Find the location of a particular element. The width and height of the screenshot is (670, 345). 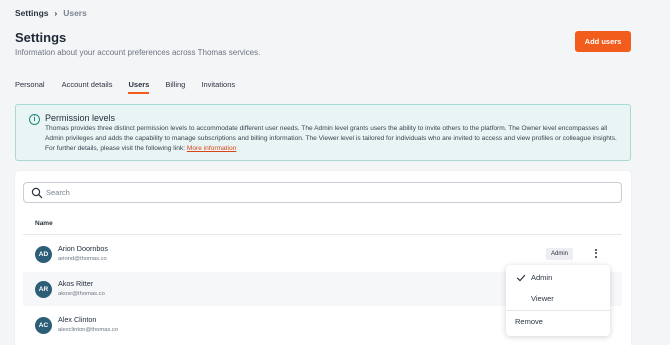

menu-divider is located at coordinates (558, 310).